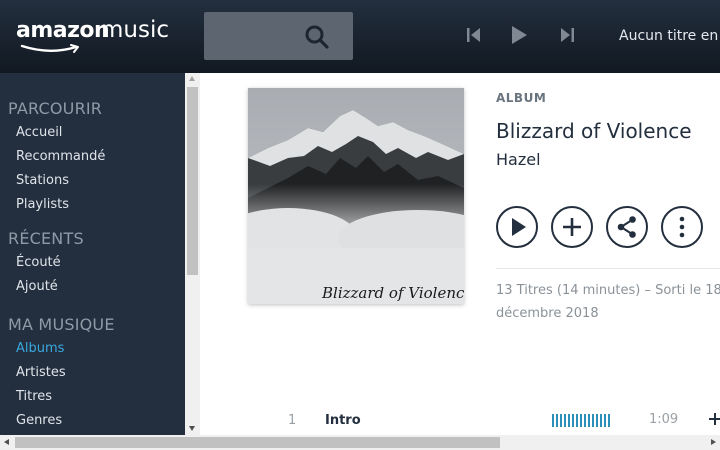  What do you see at coordinates (37, 286) in the screenshot?
I see `sidebar-item-ajoute: Ajouté` at bounding box center [37, 286].